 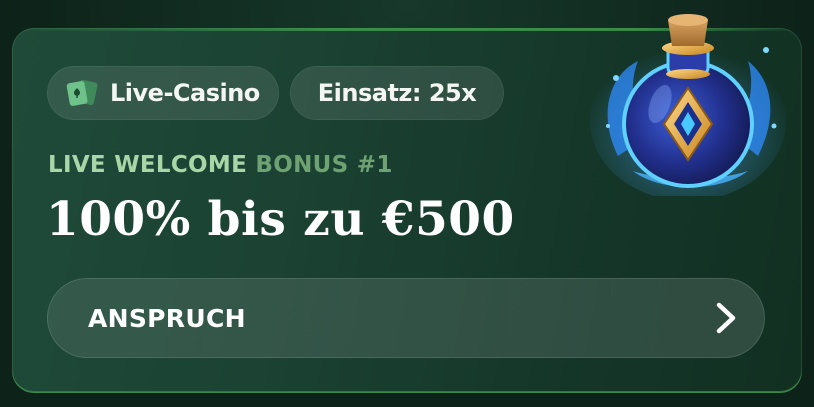 I want to click on bonus-subtitle-secondary: BONUS #1, so click(x=324, y=165).